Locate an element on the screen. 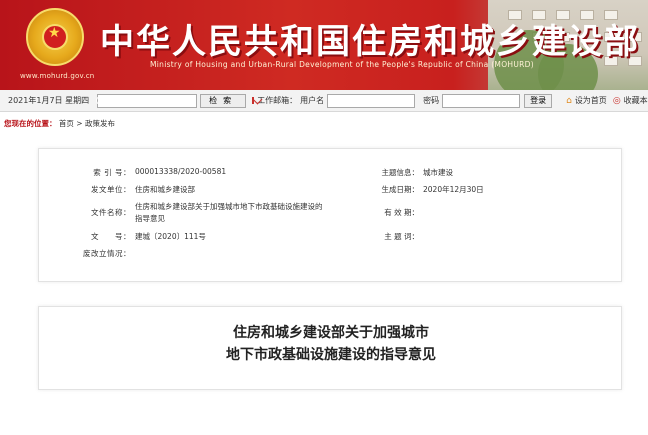 The image size is (648, 435). search-input is located at coordinates (147, 100).